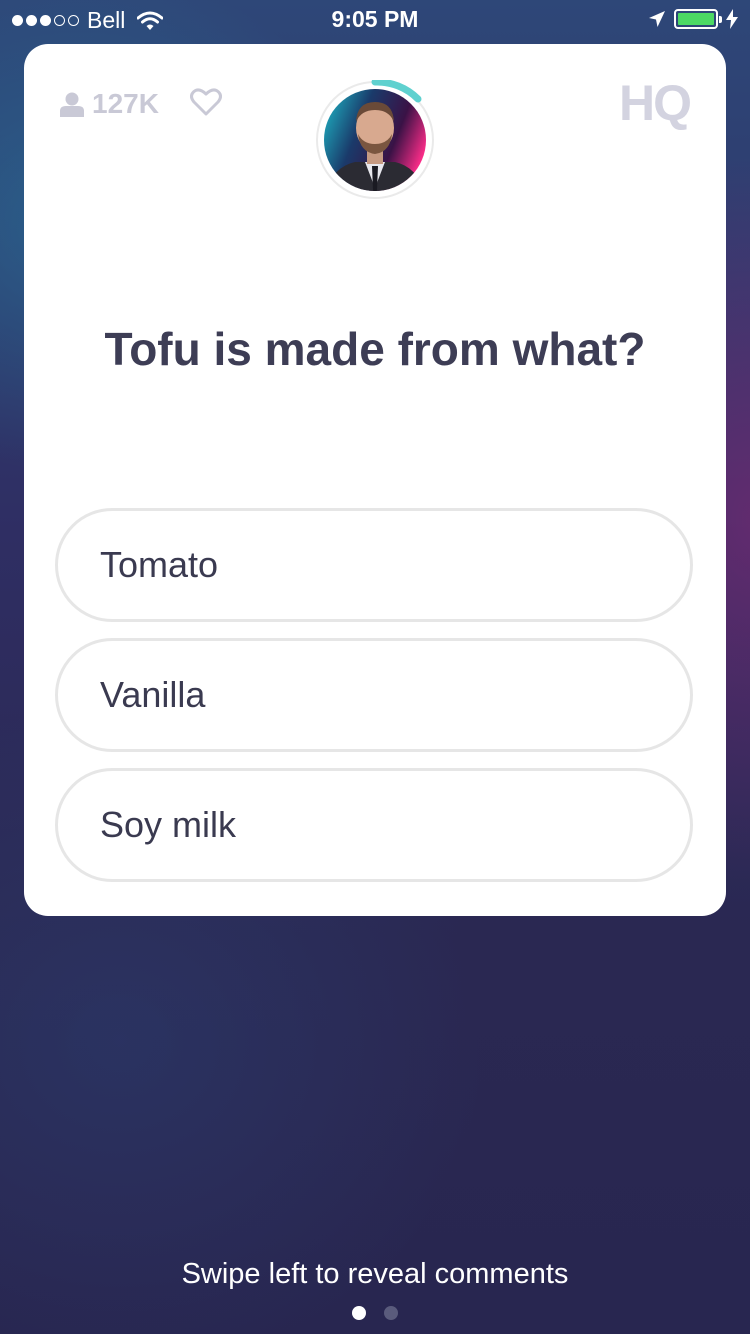 This screenshot has height=1334, width=750. Describe the element at coordinates (375, 349) in the screenshot. I see `question-text: Tofu is made from what?` at that location.